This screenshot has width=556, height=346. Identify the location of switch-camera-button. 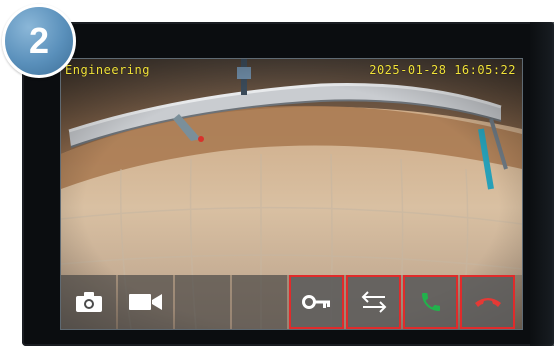
(373, 302).